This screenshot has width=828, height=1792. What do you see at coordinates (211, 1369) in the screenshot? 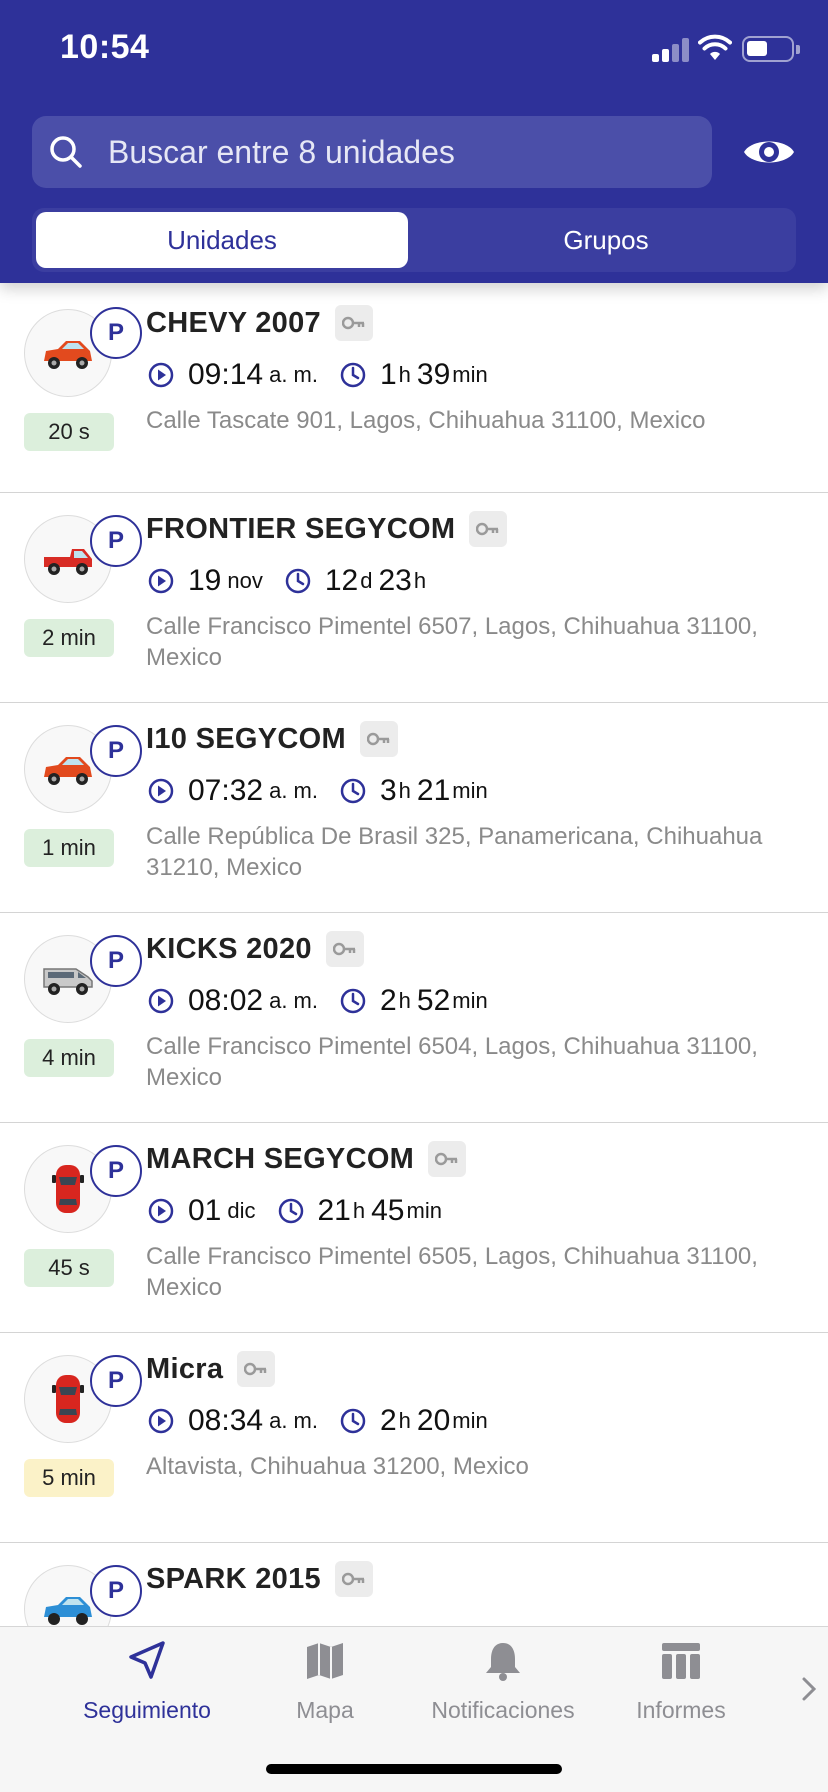
I see `unit-name-line: Micra` at bounding box center [211, 1369].